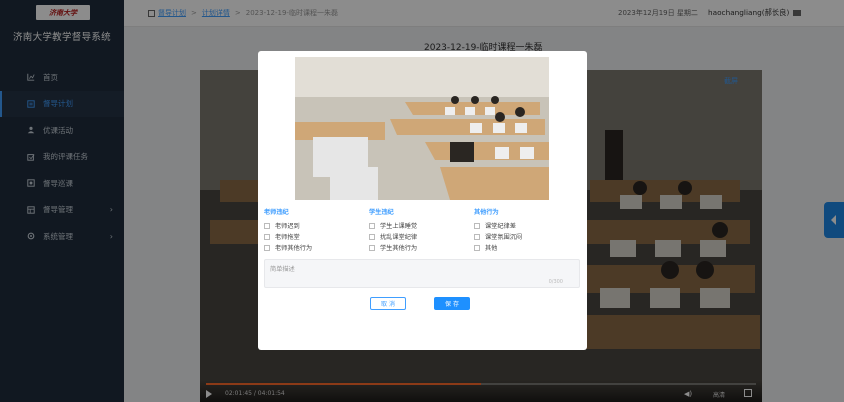 The width and height of the screenshot is (844, 402). I want to click on teacher-violation-group: 老师违纪 老师迟到 老师拖堂 老师其他行为, so click(315, 230).